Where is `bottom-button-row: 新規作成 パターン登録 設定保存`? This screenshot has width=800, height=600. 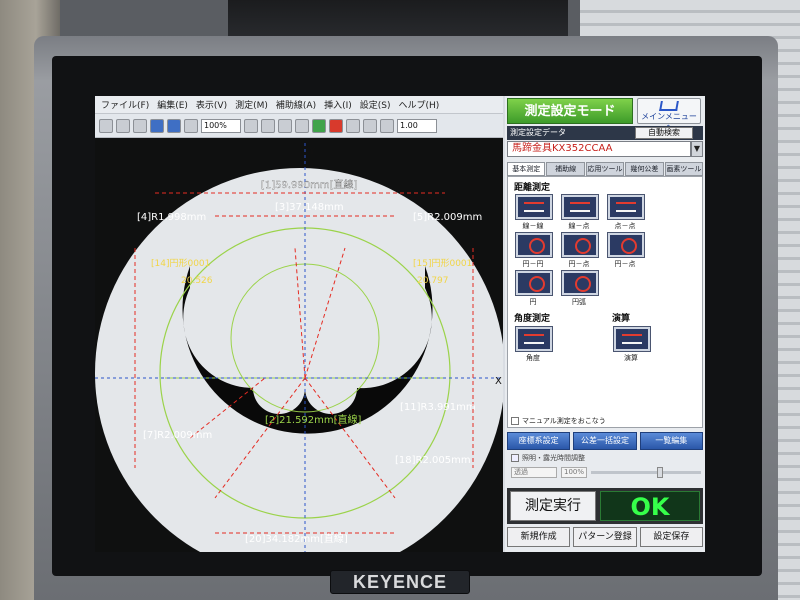 bottom-button-row: 新規作成 パターン登録 設定保存 is located at coordinates (605, 537).